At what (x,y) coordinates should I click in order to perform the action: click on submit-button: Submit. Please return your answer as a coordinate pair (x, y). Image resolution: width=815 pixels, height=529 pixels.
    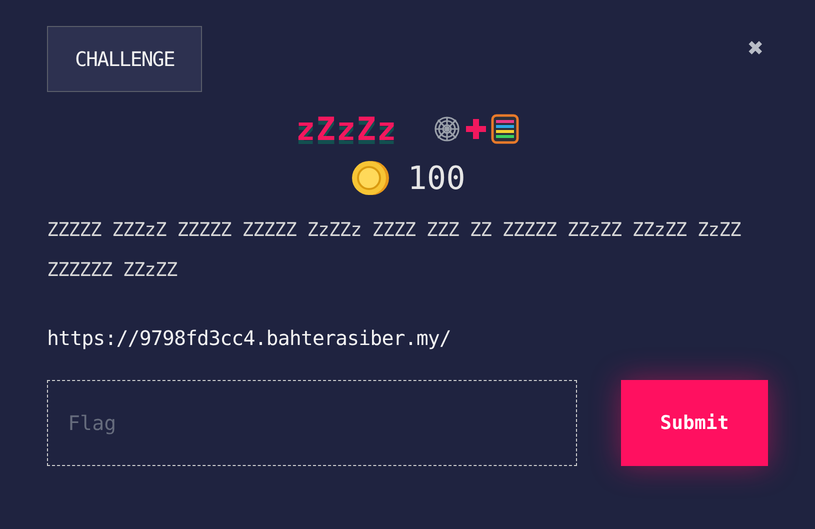
    Looking at the image, I should click on (694, 423).